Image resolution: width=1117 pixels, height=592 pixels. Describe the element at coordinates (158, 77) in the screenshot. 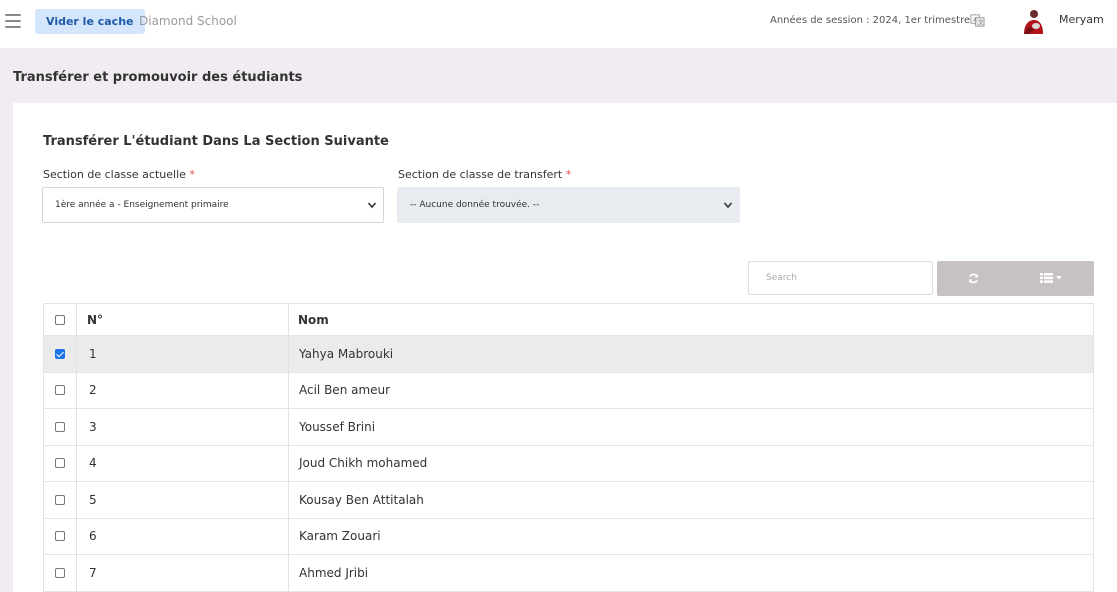

I see `page-title: Transférer et promouvoir des étudiants` at that location.